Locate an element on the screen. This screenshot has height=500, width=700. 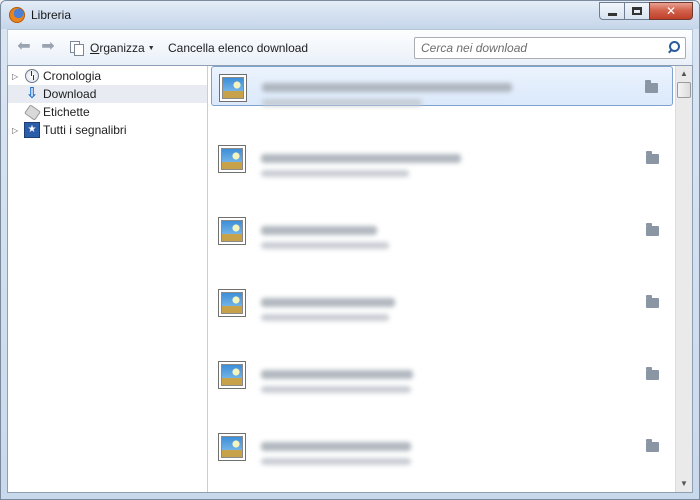
sidebar-item-tutti-i-segnalibri: ▷ Tutti i segnalibri is located at coordinates (107, 130).